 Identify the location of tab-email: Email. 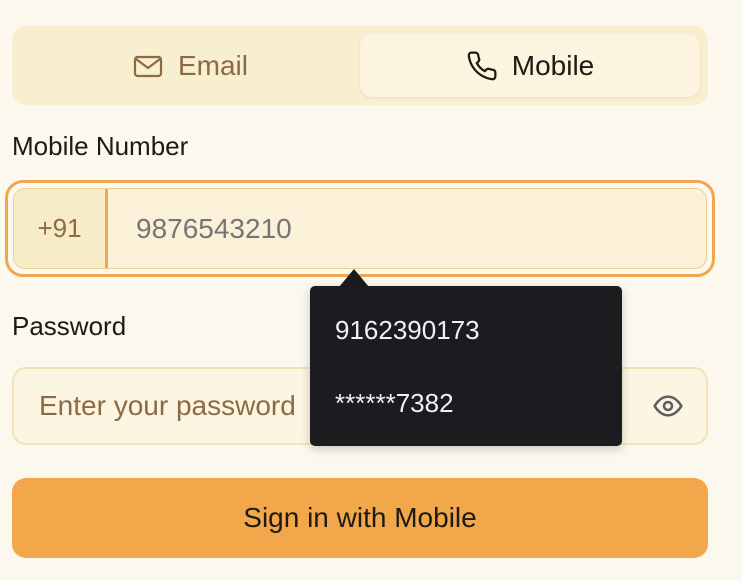
(190, 65).